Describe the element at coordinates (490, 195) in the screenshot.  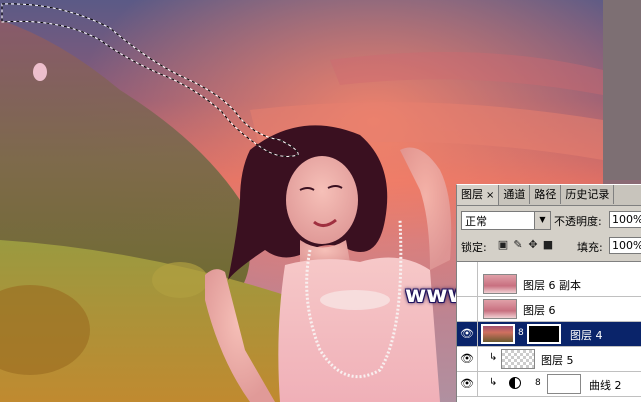
I see `close-icon: ×` at that location.